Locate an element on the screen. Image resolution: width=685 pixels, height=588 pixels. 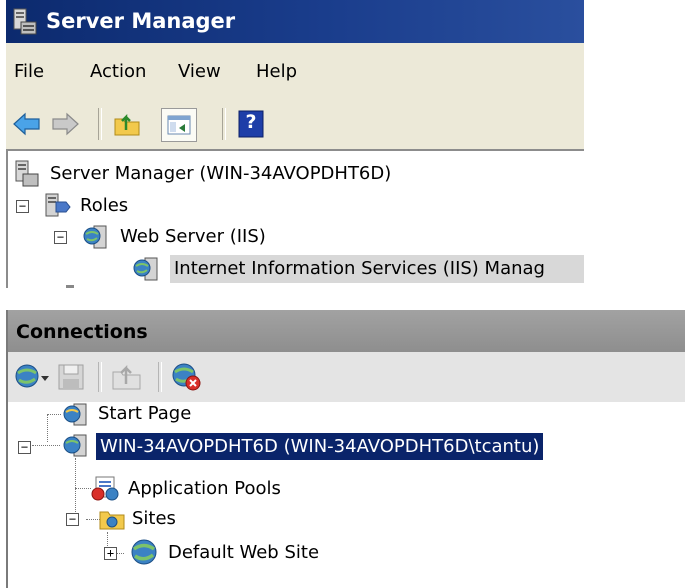
tree-label: Application Pools is located at coordinates (204, 488).